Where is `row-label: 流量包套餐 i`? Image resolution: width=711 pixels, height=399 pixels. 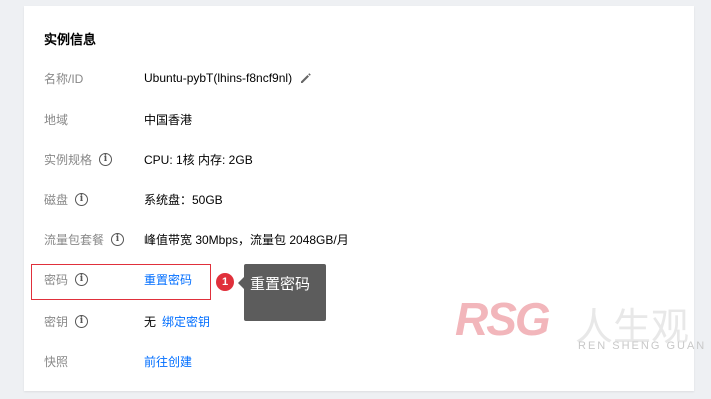 row-label: 流量包套餐 i is located at coordinates (94, 239).